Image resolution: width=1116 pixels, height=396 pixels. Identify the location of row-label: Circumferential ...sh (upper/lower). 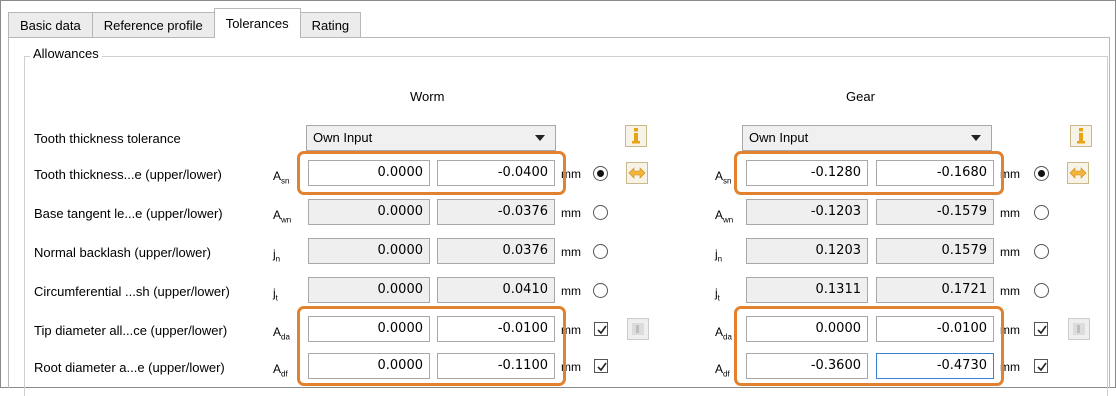
(132, 291).